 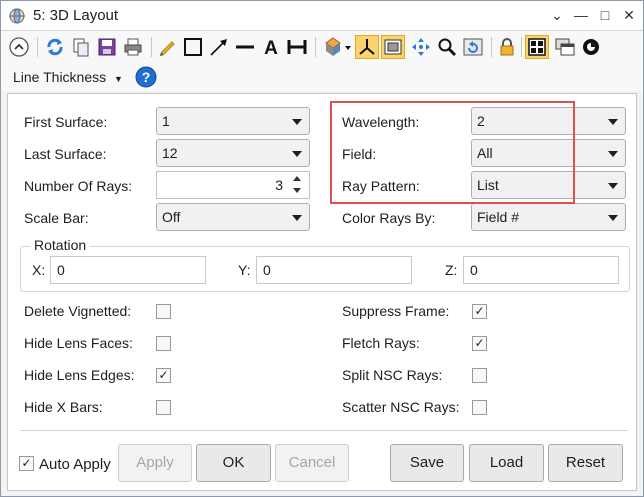 I want to click on maximize-button: □, so click(x=605, y=15).